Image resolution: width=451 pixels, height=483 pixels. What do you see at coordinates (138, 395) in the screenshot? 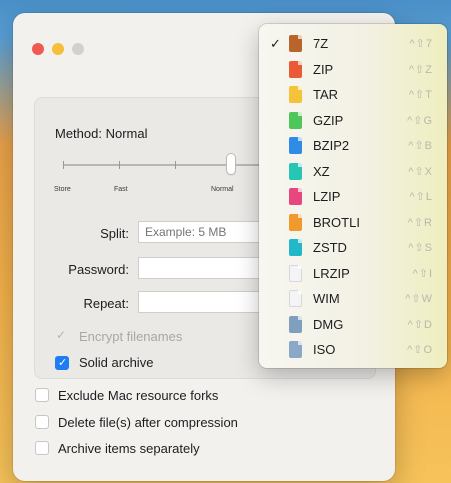
I see `exclude-forks-label: Exclude Mac resource forks` at bounding box center [138, 395].